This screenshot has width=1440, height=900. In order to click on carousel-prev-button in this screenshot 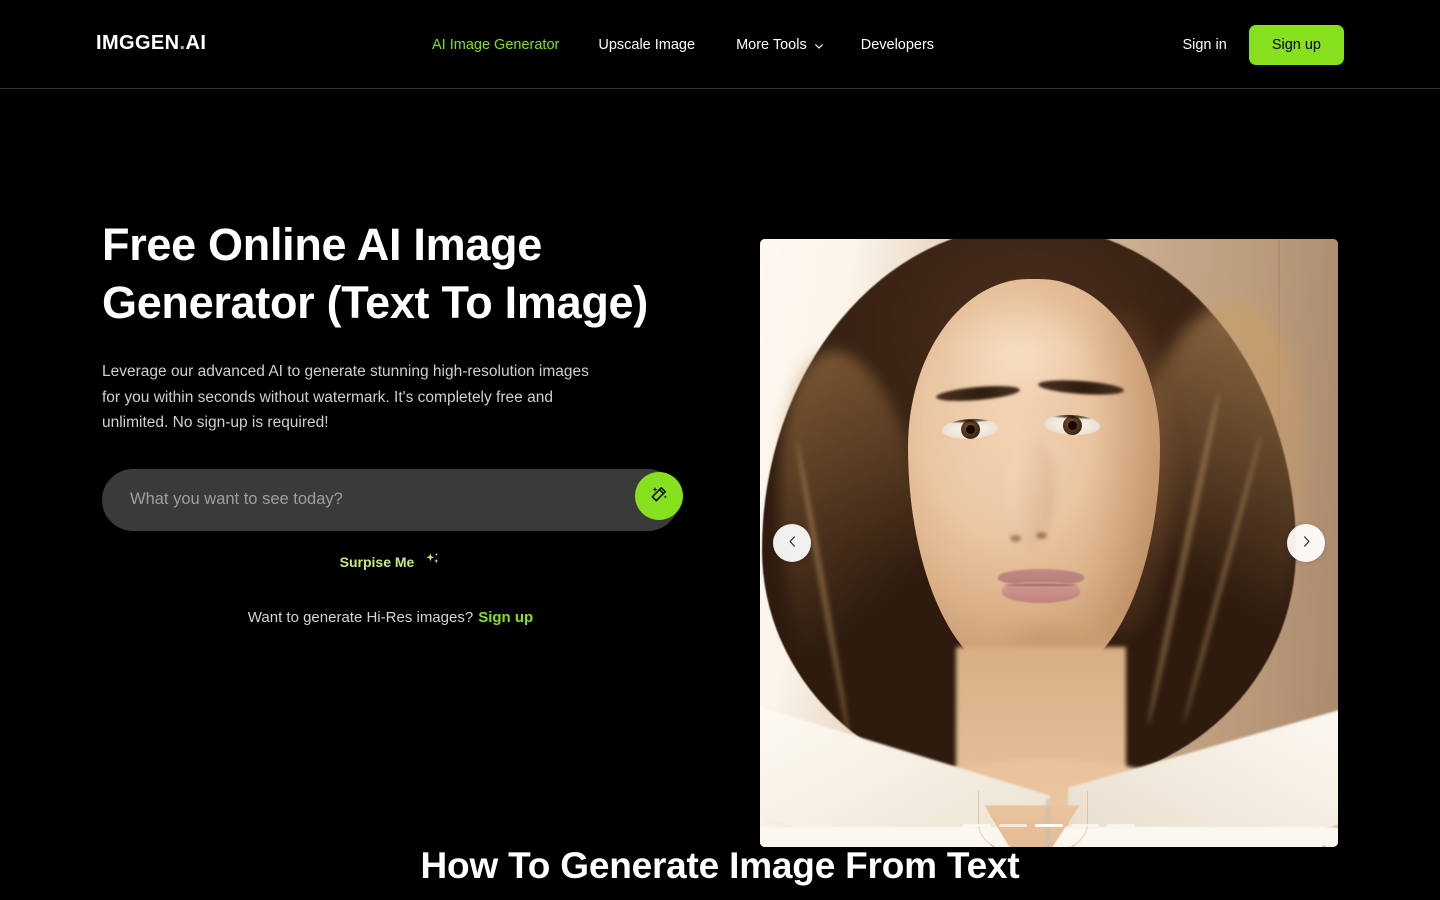, I will do `click(792, 543)`.